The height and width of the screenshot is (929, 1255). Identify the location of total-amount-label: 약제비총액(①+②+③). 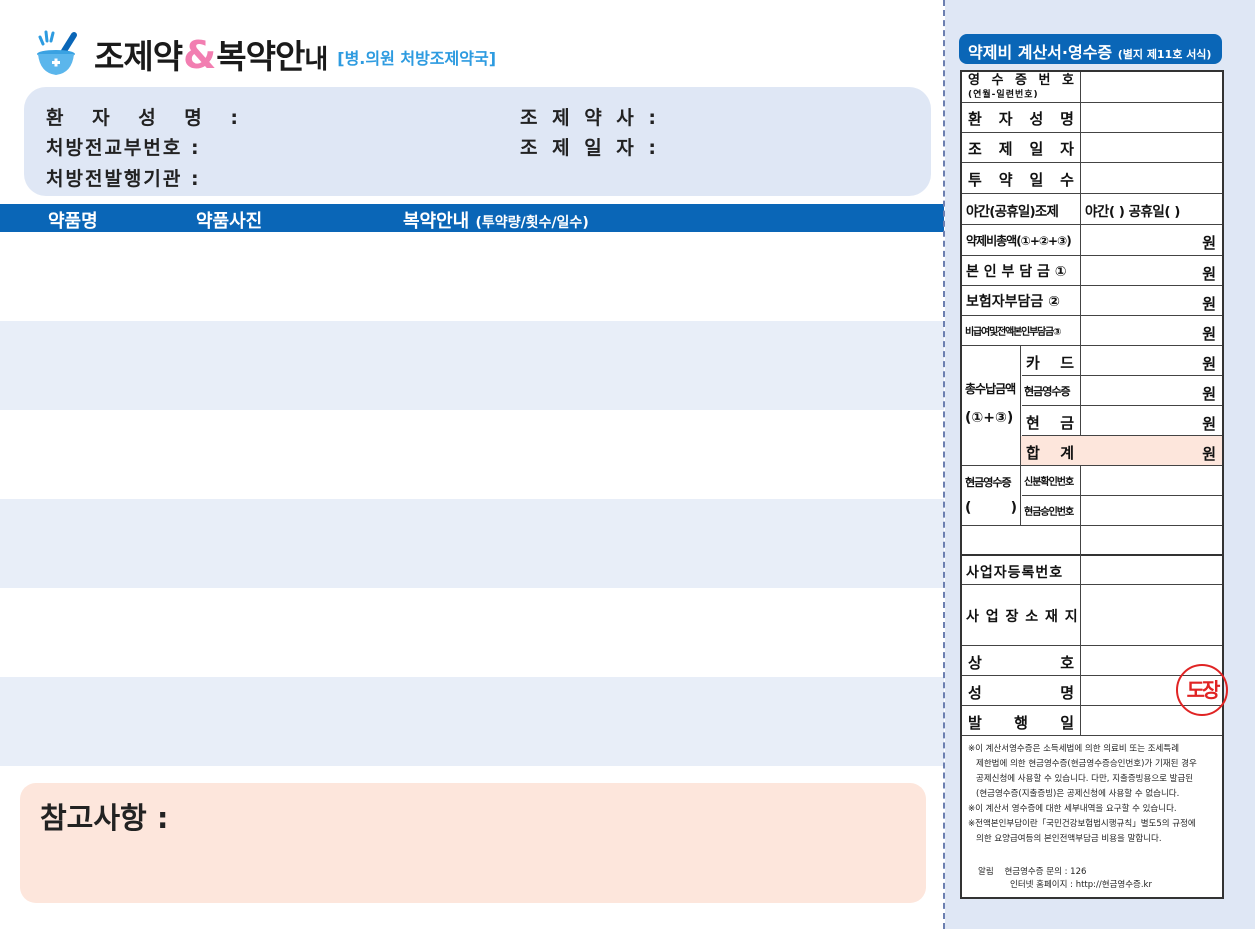
(1019, 241).